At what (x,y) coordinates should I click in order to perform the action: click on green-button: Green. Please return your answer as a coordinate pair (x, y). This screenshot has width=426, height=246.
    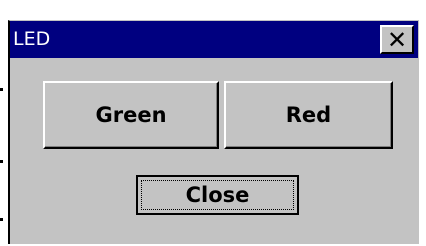
    Looking at the image, I should click on (131, 115).